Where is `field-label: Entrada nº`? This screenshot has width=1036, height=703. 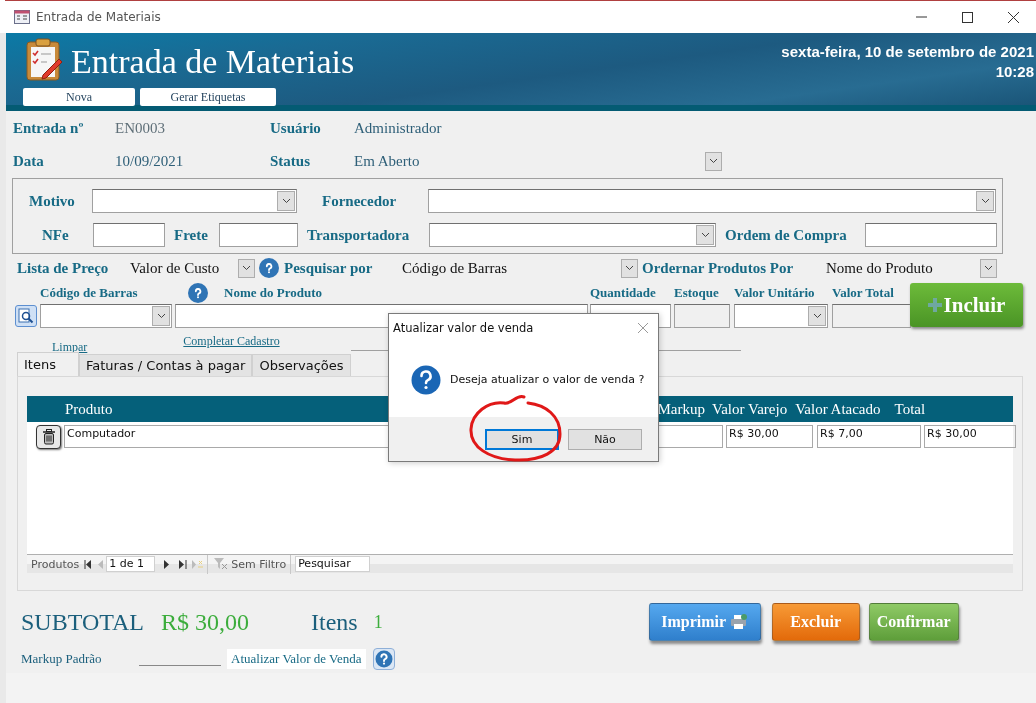 field-label: Entrada nº is located at coordinates (49, 128).